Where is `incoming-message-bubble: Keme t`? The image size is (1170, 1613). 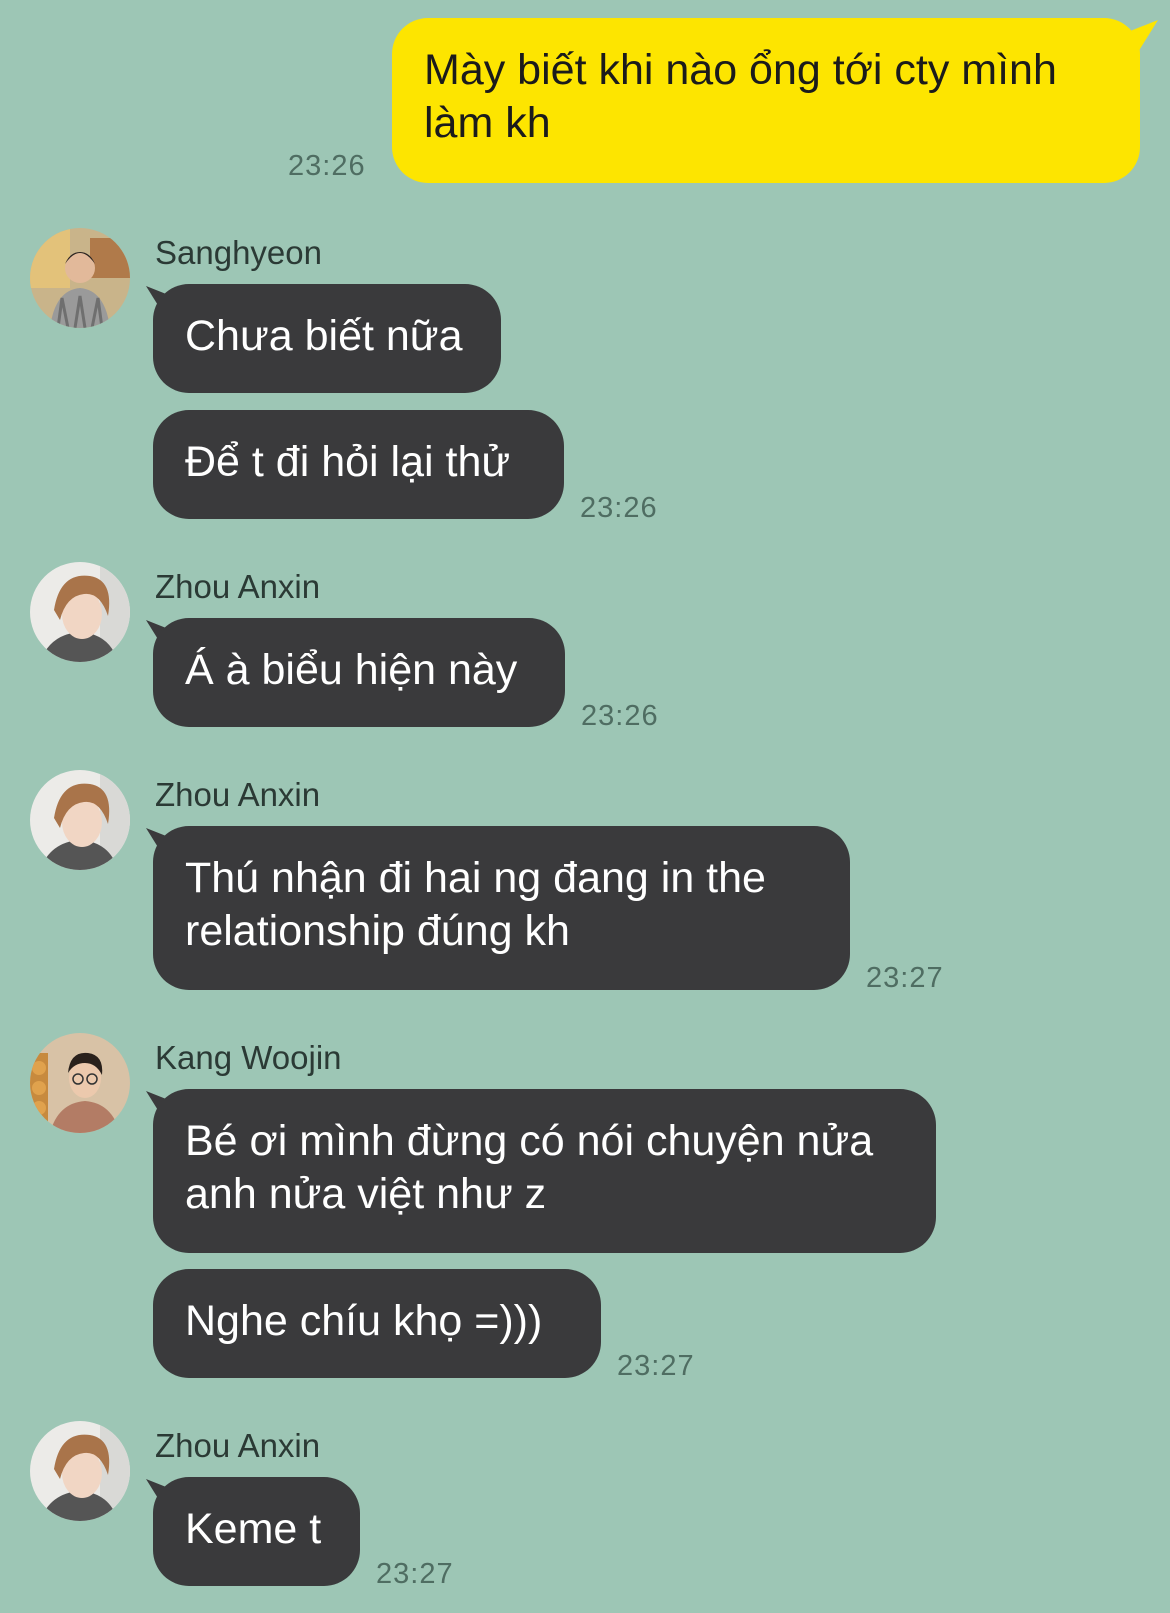 incoming-message-bubble: Keme t is located at coordinates (256, 1531).